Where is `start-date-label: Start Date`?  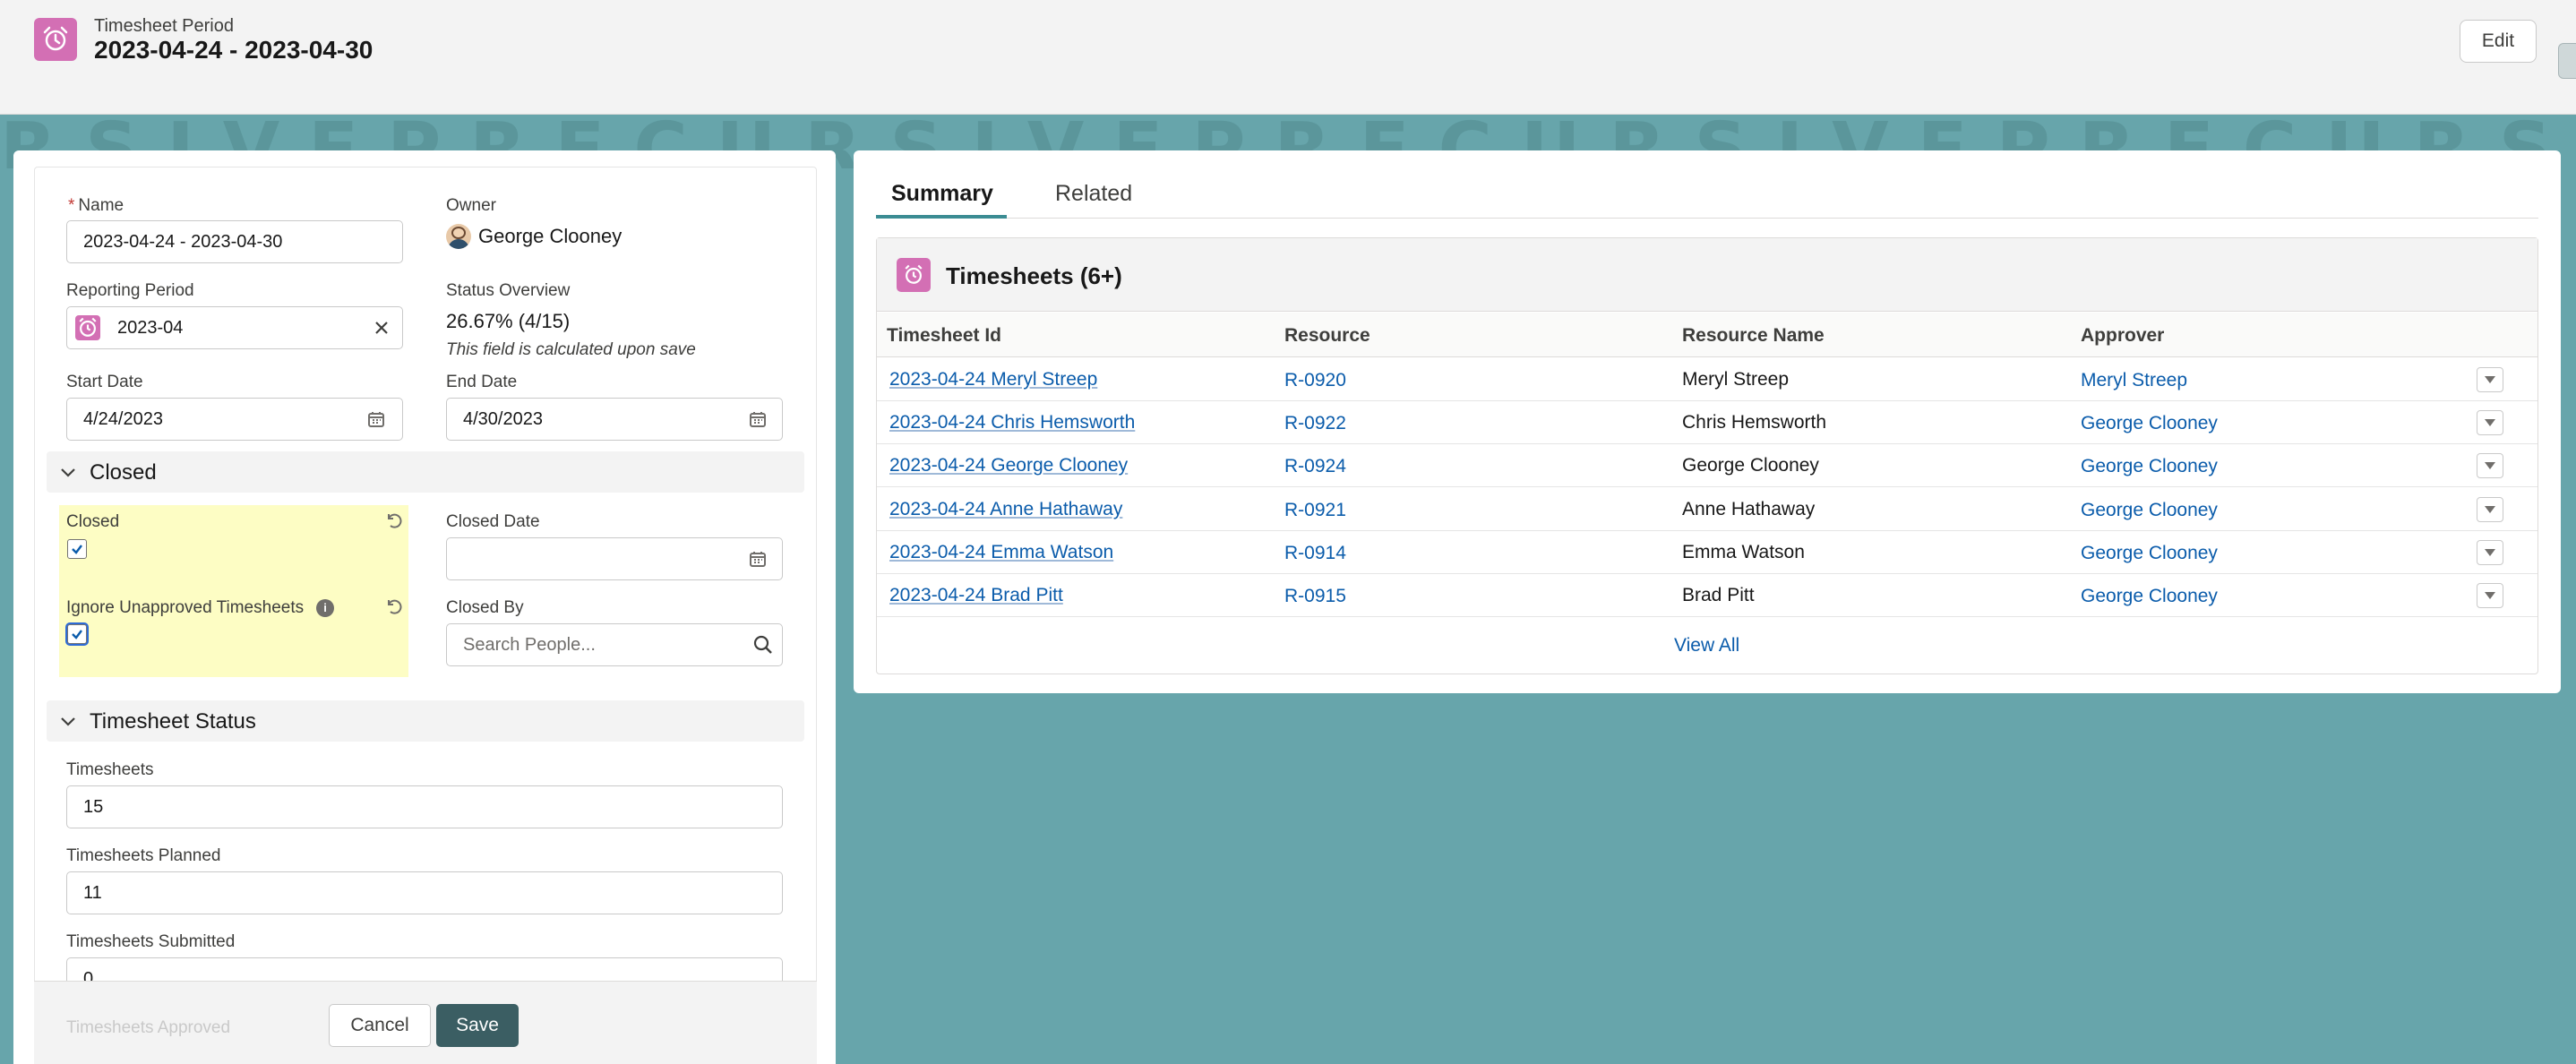
start-date-label: Start Date is located at coordinates (104, 382).